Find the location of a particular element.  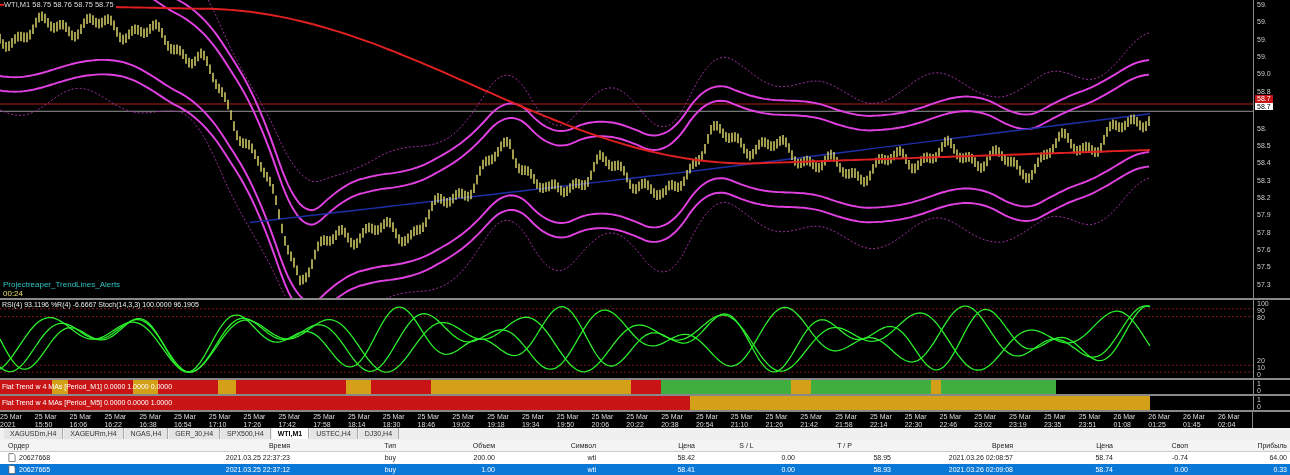

indicator-name: Projectreaper_TrendLines_Alerts is located at coordinates (62, 284).